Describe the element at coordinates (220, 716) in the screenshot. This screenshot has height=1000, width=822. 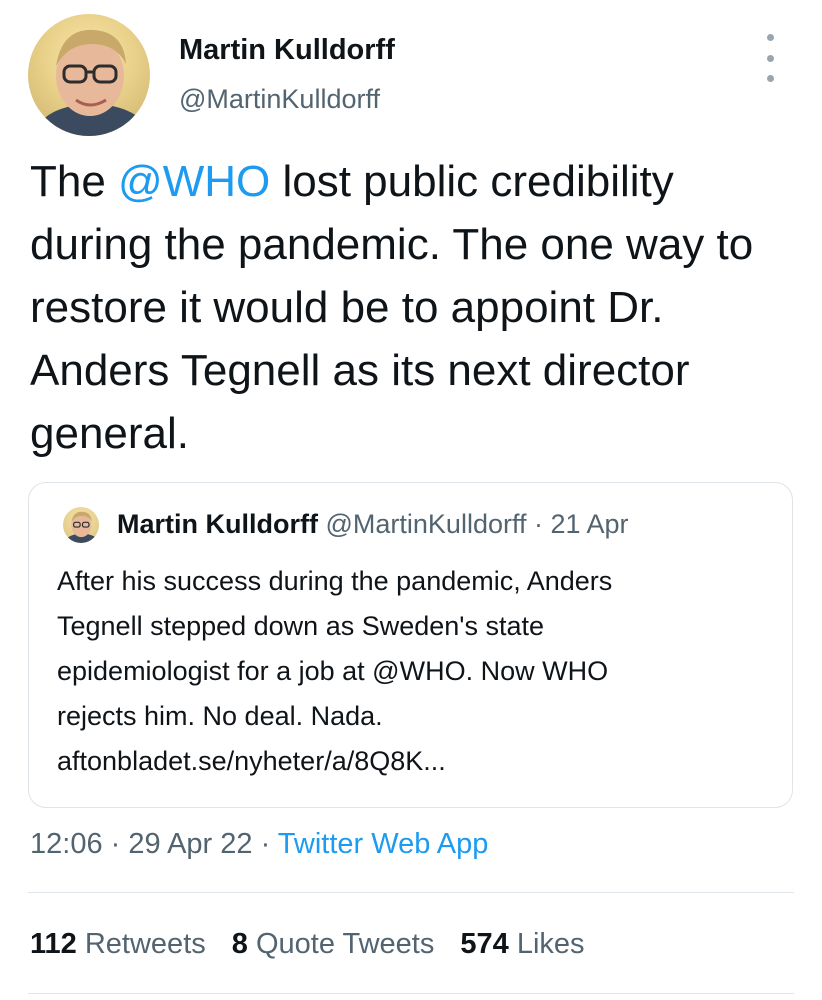
I see `quoted-text-line: rejects him. No deal. Nada.` at that location.